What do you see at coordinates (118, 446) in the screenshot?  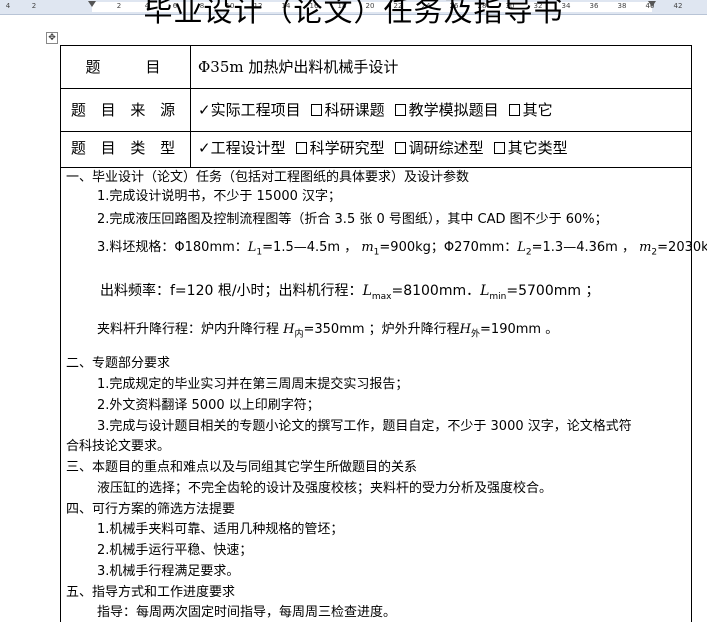 I see `section-2-item-3-continued: 合科技论文要求。` at bounding box center [118, 446].